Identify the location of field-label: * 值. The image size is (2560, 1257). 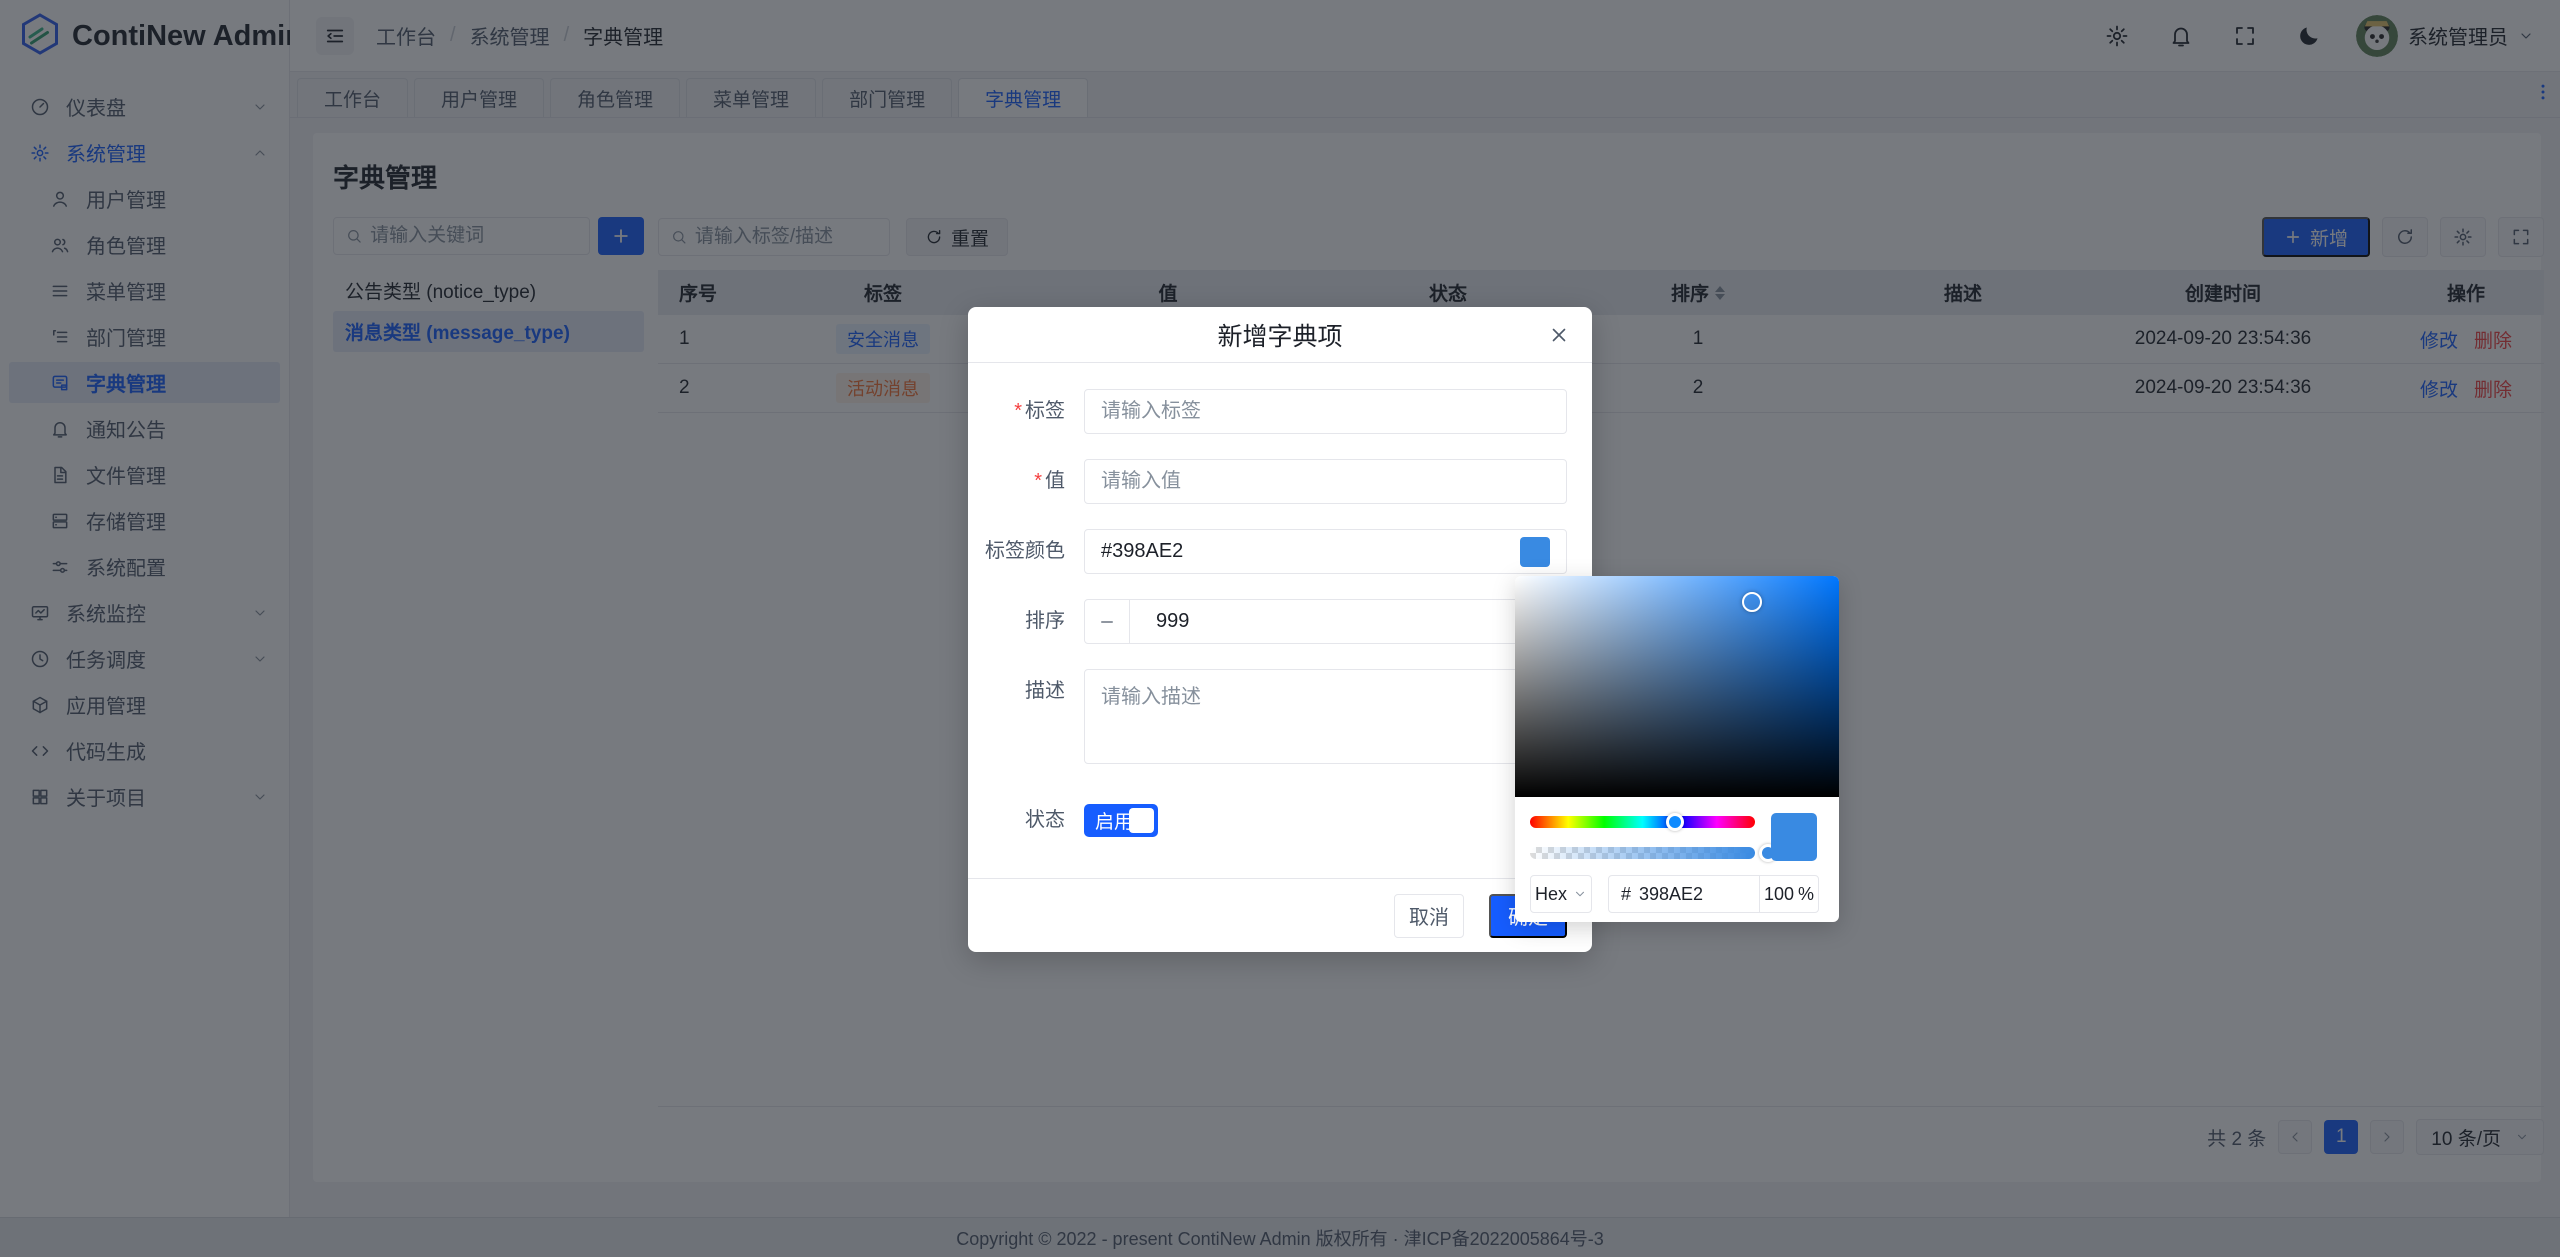
(1049, 481).